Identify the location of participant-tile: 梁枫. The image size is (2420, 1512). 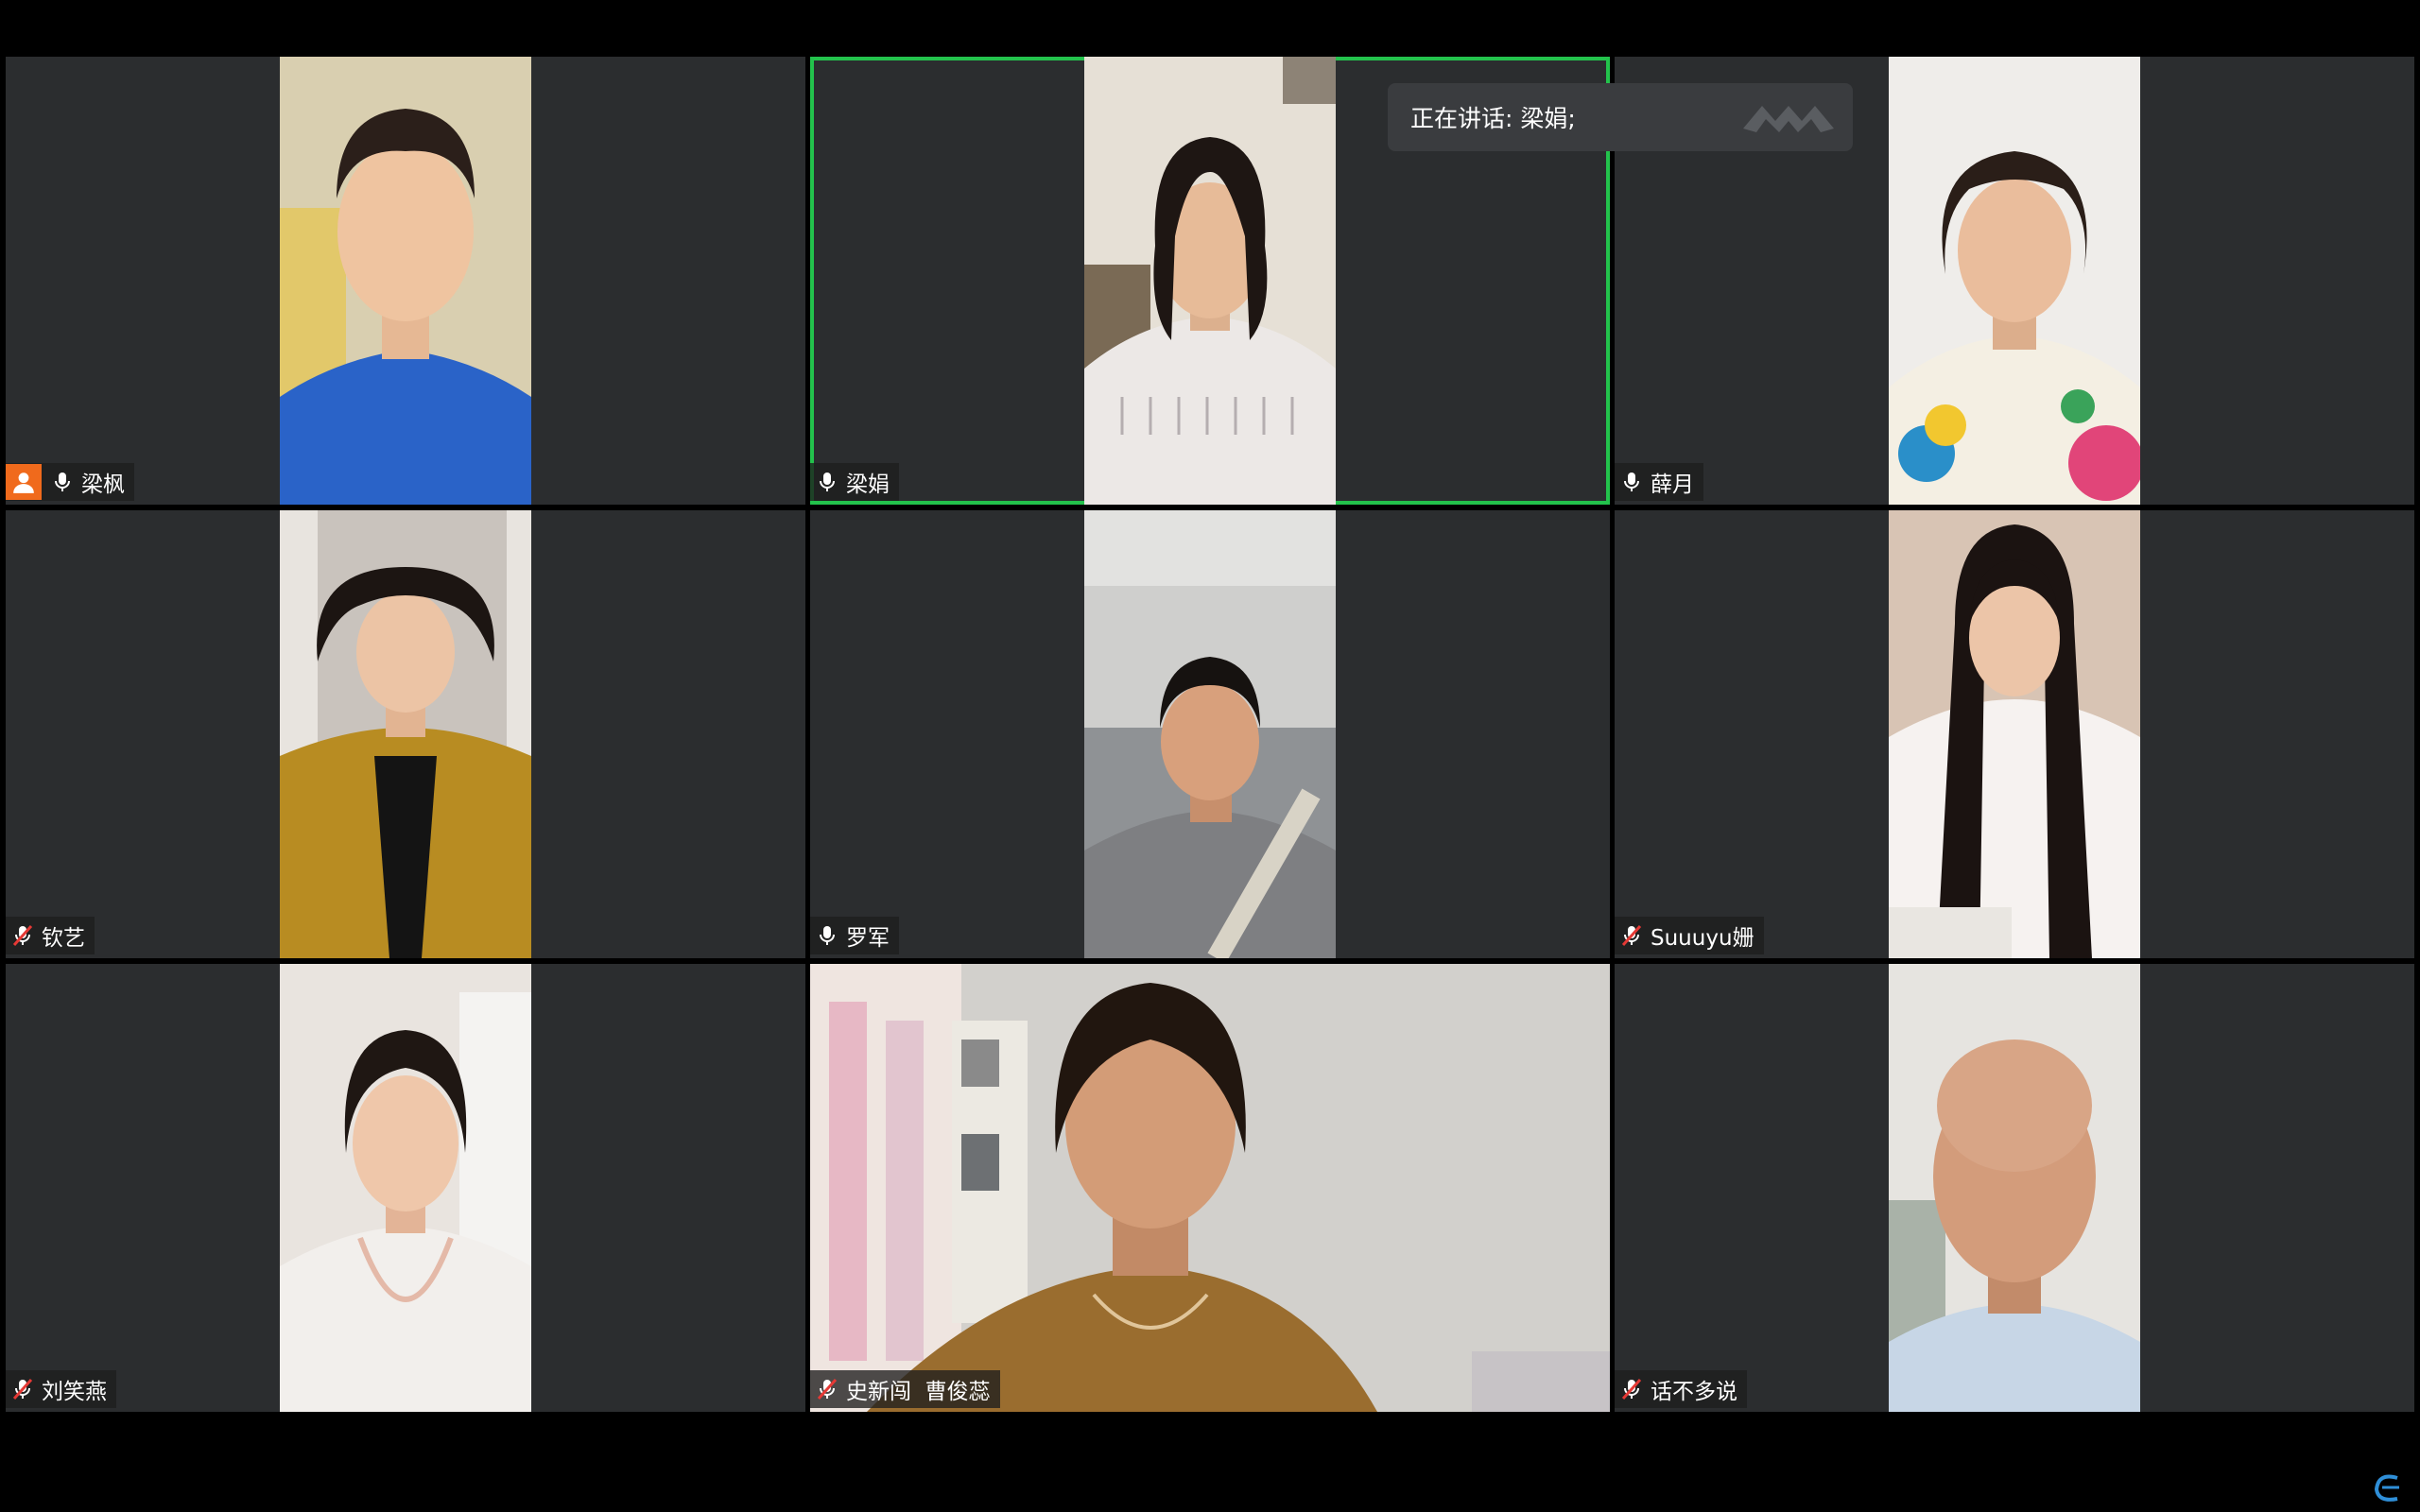
(405, 281).